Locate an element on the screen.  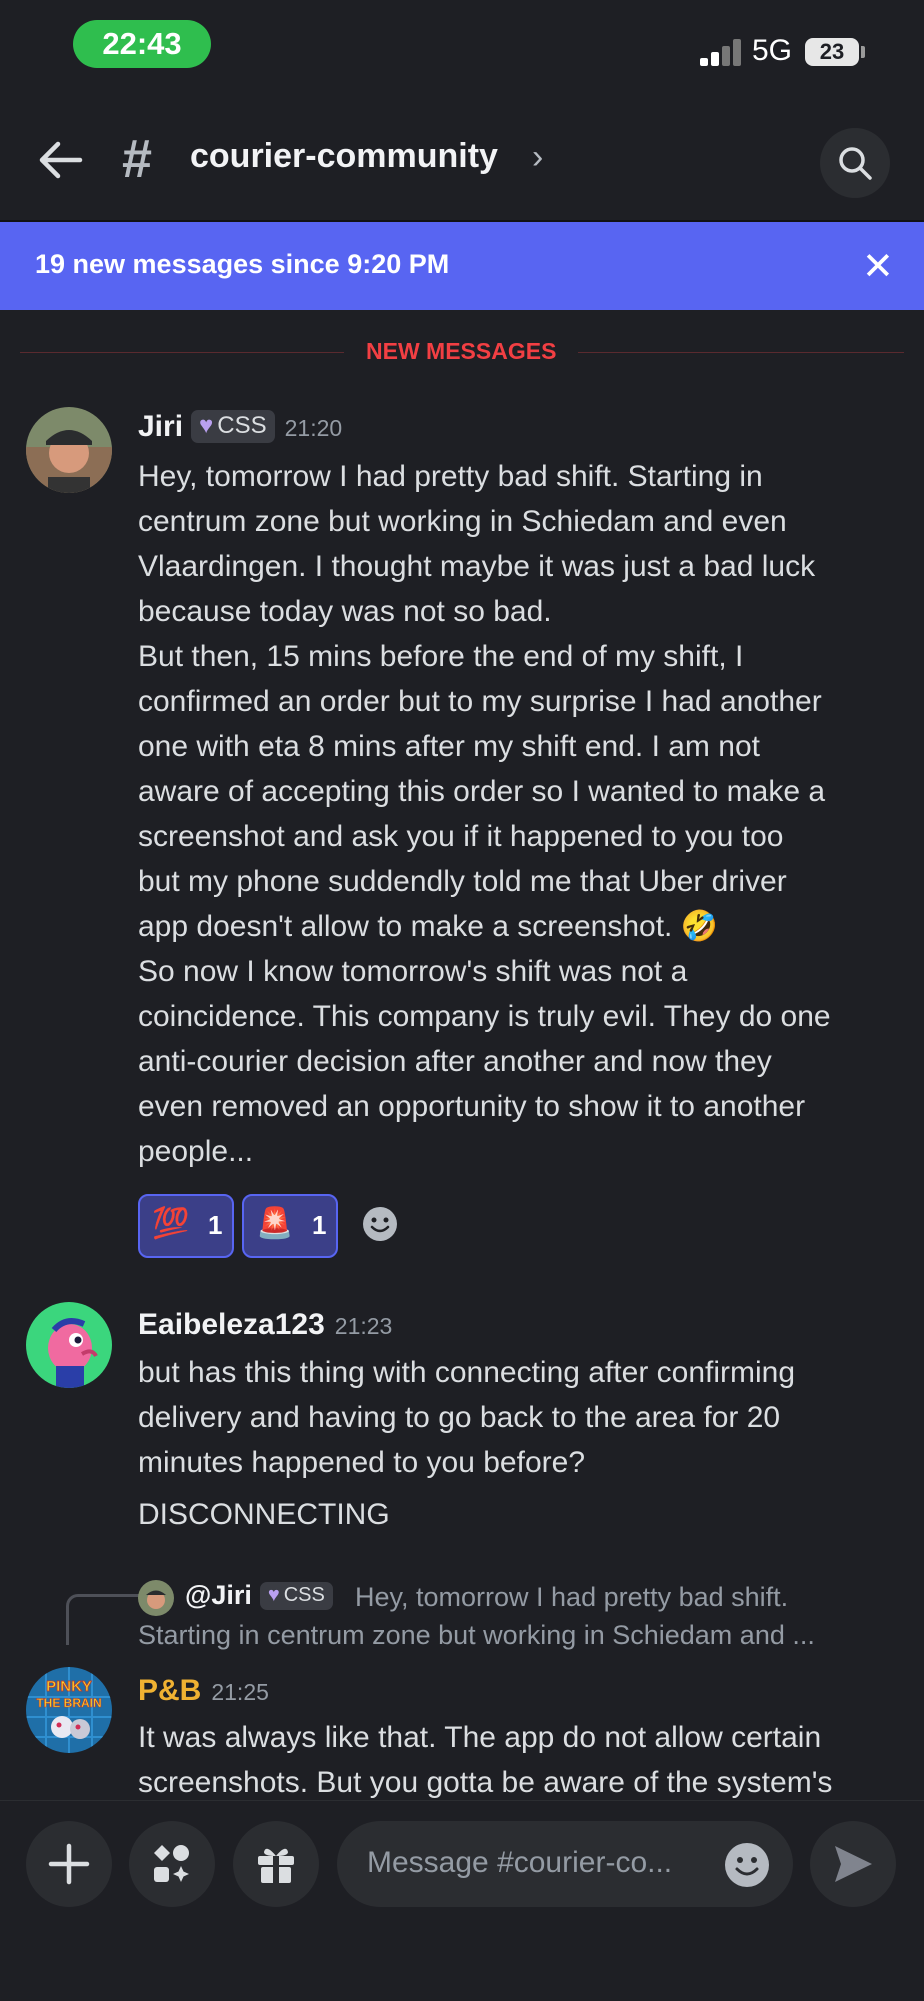
gift-button is located at coordinates (276, 1864).